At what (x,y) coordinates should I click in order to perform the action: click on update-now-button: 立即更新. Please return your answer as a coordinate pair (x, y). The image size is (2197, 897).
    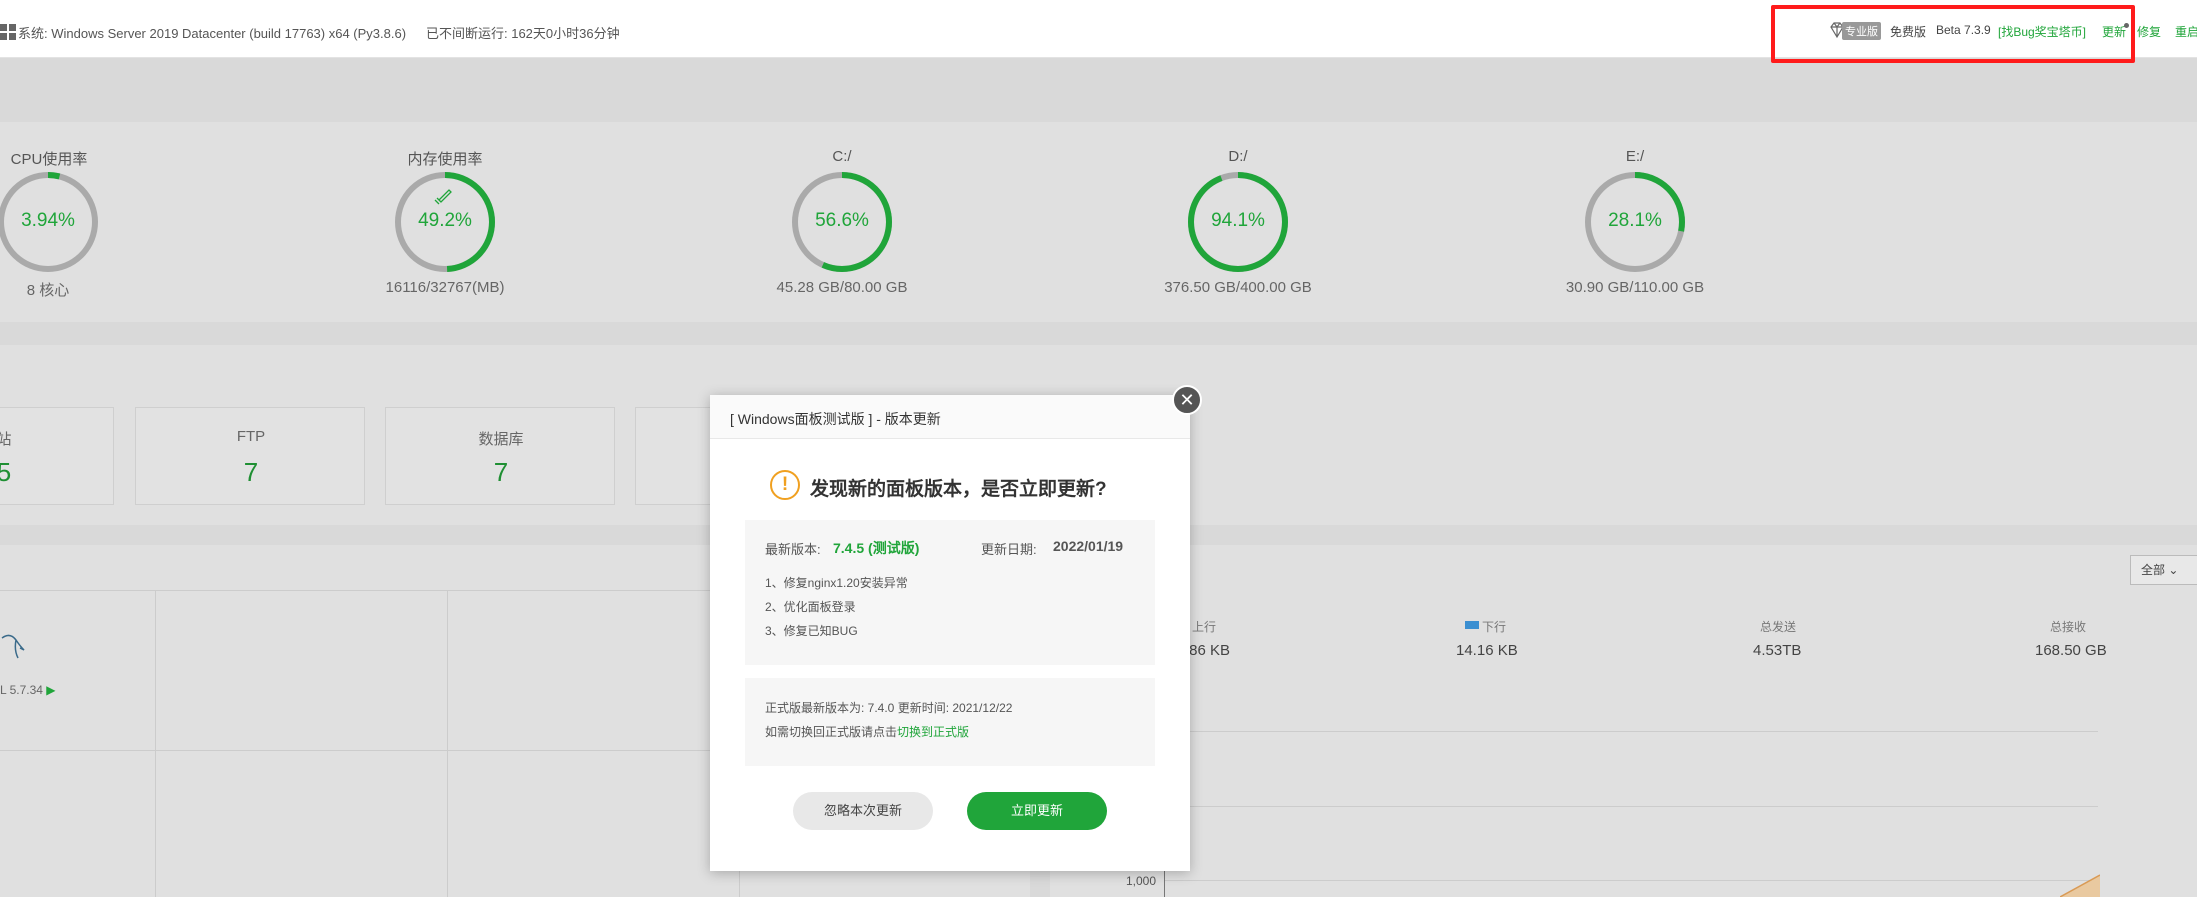
    Looking at the image, I should click on (1037, 811).